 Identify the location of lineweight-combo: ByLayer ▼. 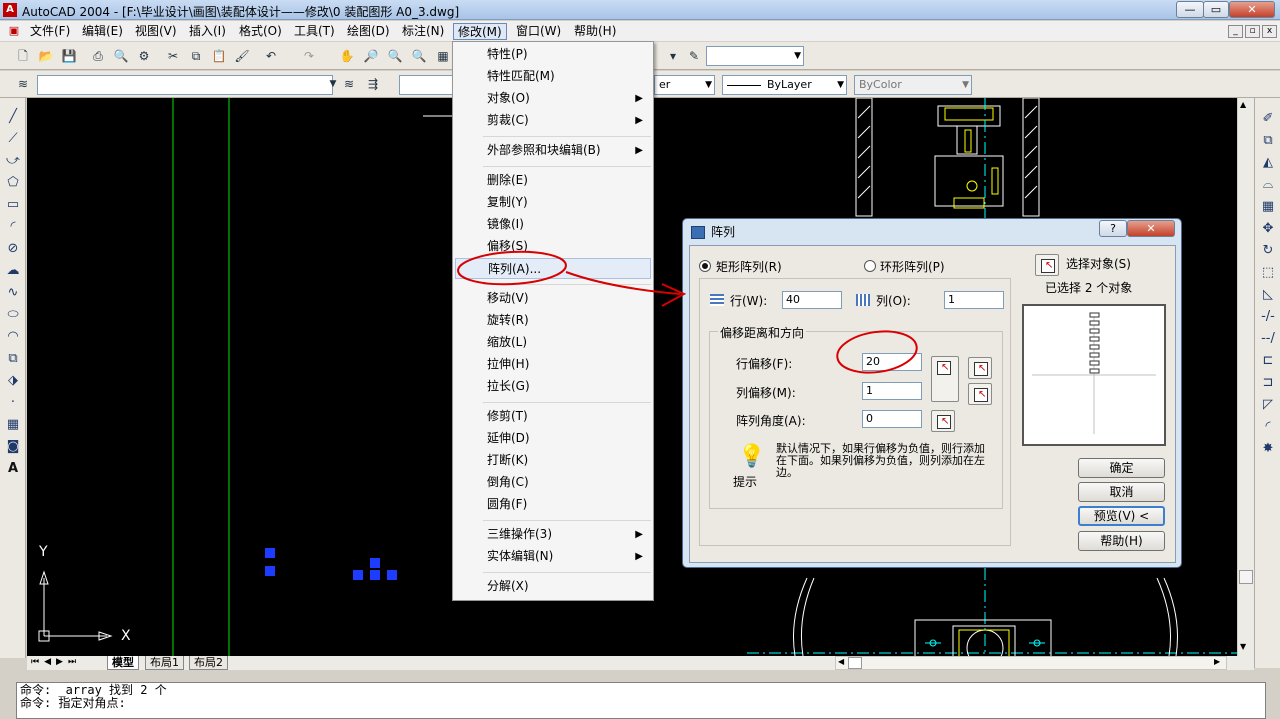
(784, 85).